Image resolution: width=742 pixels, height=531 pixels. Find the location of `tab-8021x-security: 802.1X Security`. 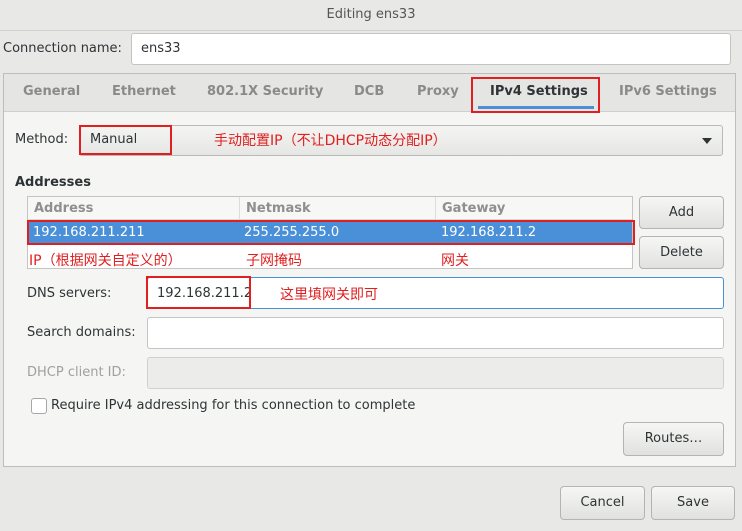

tab-8021x-security: 802.1X Security is located at coordinates (265, 92).